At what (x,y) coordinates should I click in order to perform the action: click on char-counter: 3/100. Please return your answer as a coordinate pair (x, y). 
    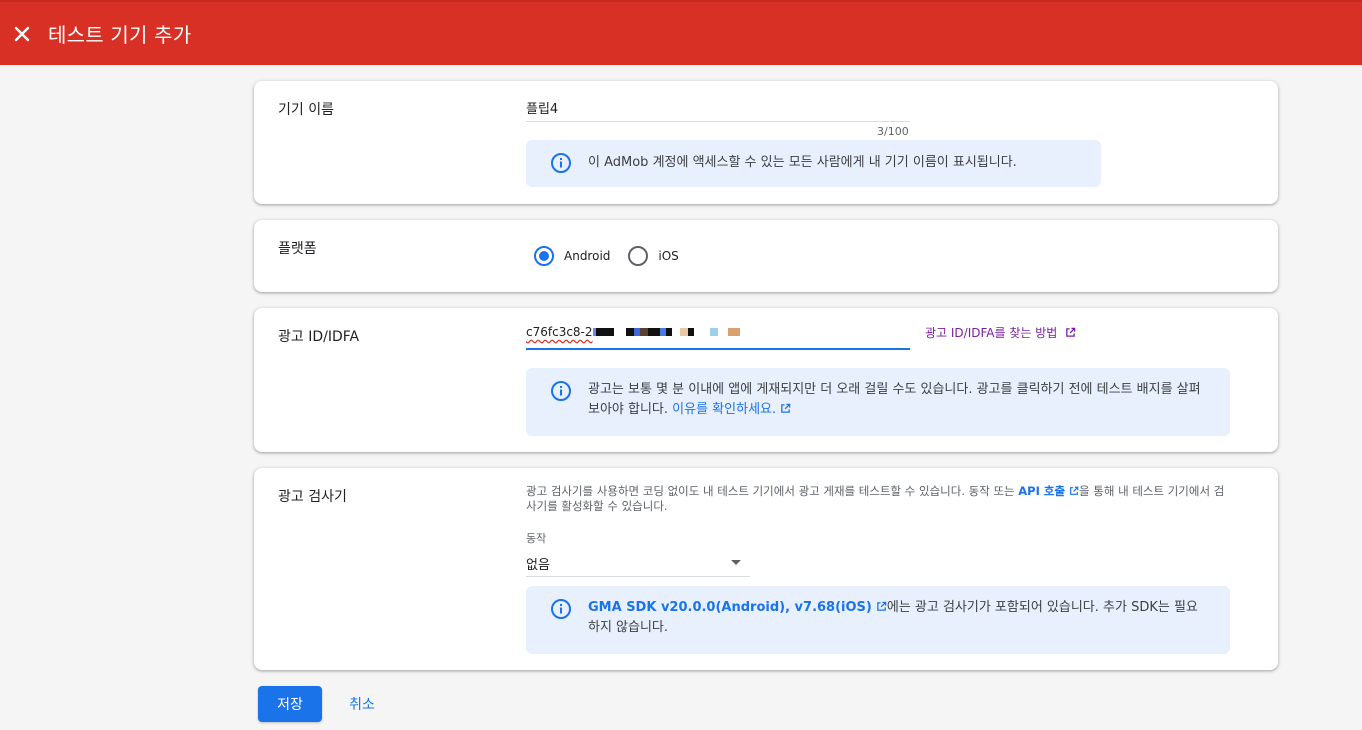
    Looking at the image, I should click on (893, 131).